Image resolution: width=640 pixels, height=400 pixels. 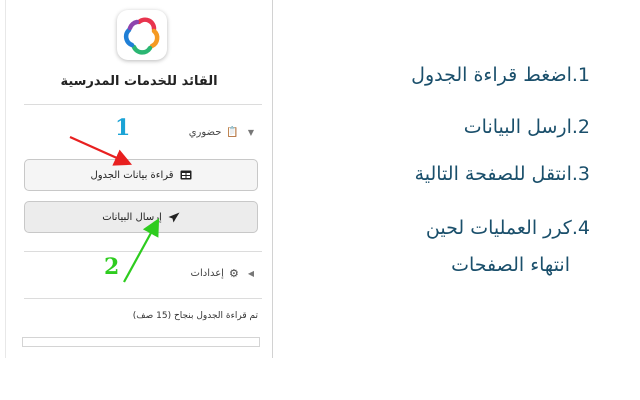 I want to click on annotation-arrows, so click(x=114, y=209).